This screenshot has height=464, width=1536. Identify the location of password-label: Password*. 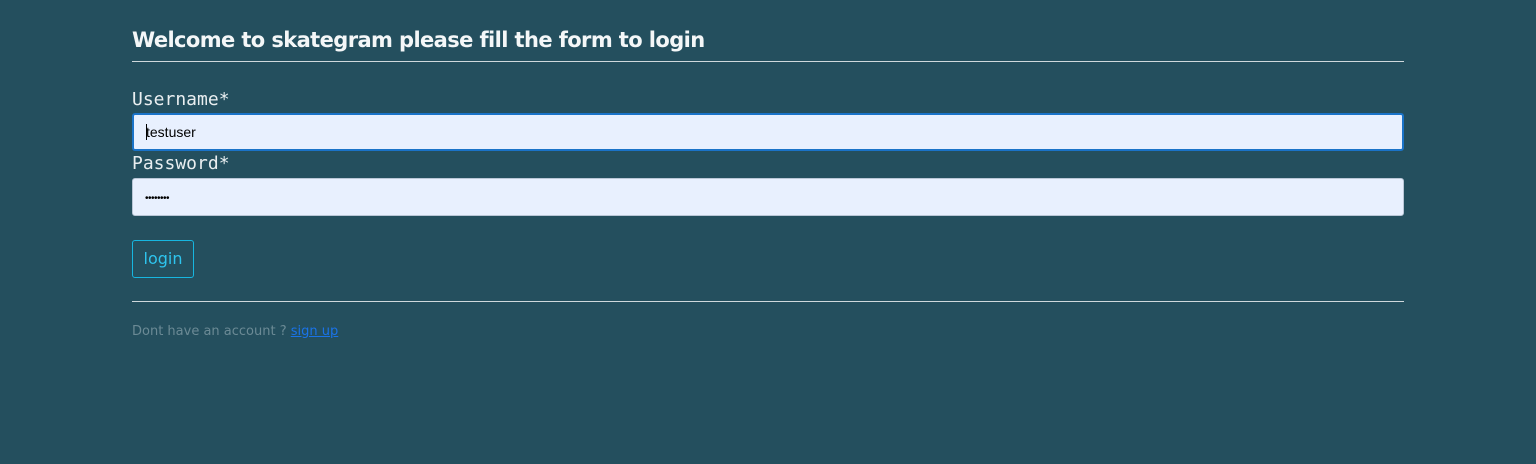
(181, 163).